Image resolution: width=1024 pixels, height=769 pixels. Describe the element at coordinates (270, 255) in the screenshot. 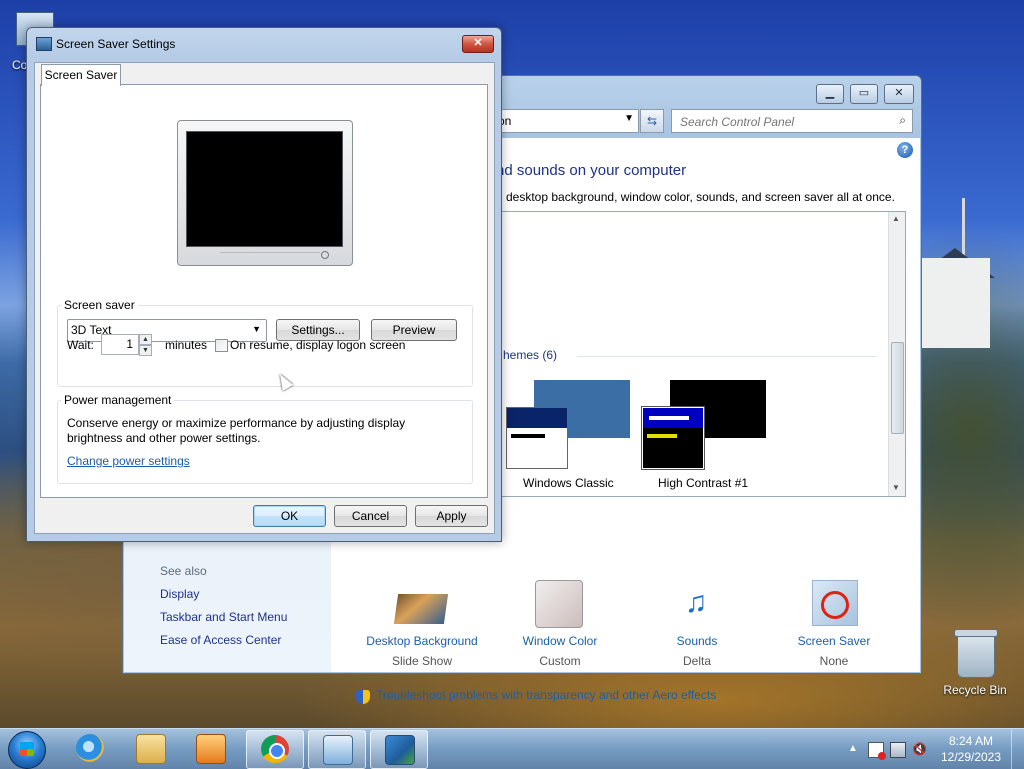

I see `monitor-base` at that location.